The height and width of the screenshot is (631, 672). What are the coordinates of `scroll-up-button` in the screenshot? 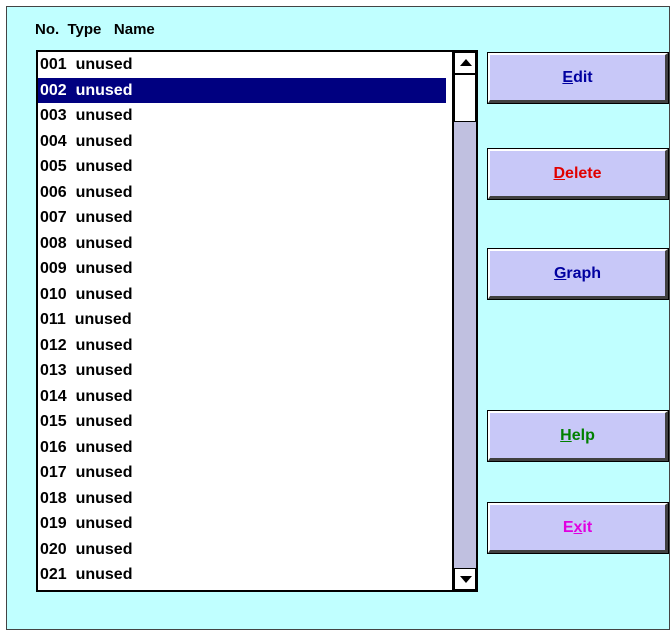 It's located at (465, 63).